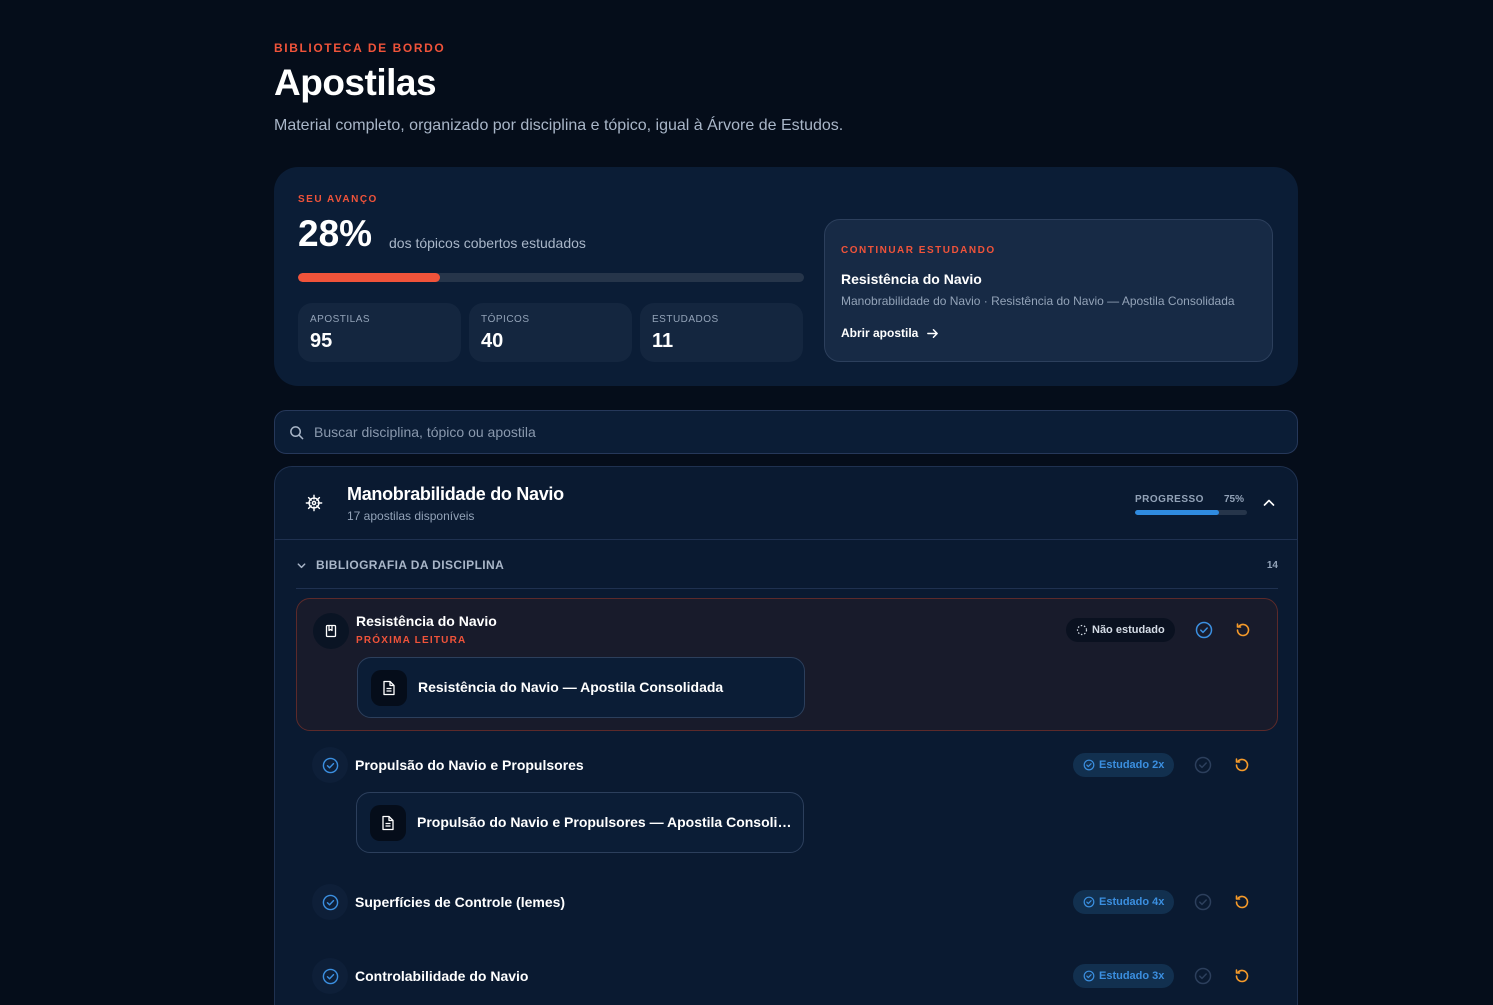 The image size is (1493, 1005). I want to click on discipline-progress-fill, so click(1177, 512).